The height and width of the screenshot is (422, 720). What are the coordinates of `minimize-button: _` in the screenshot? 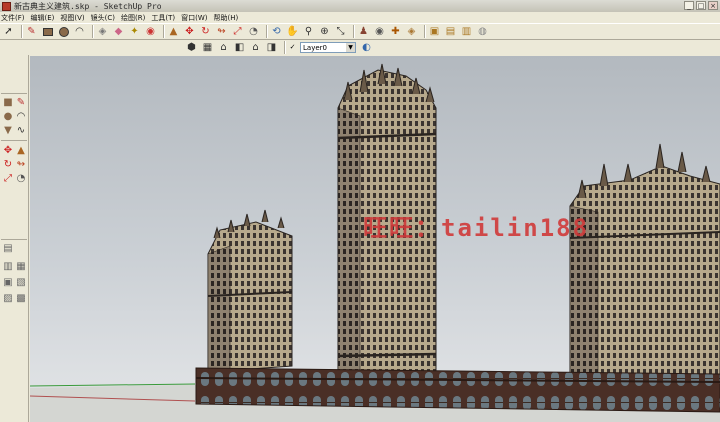 It's located at (689, 5).